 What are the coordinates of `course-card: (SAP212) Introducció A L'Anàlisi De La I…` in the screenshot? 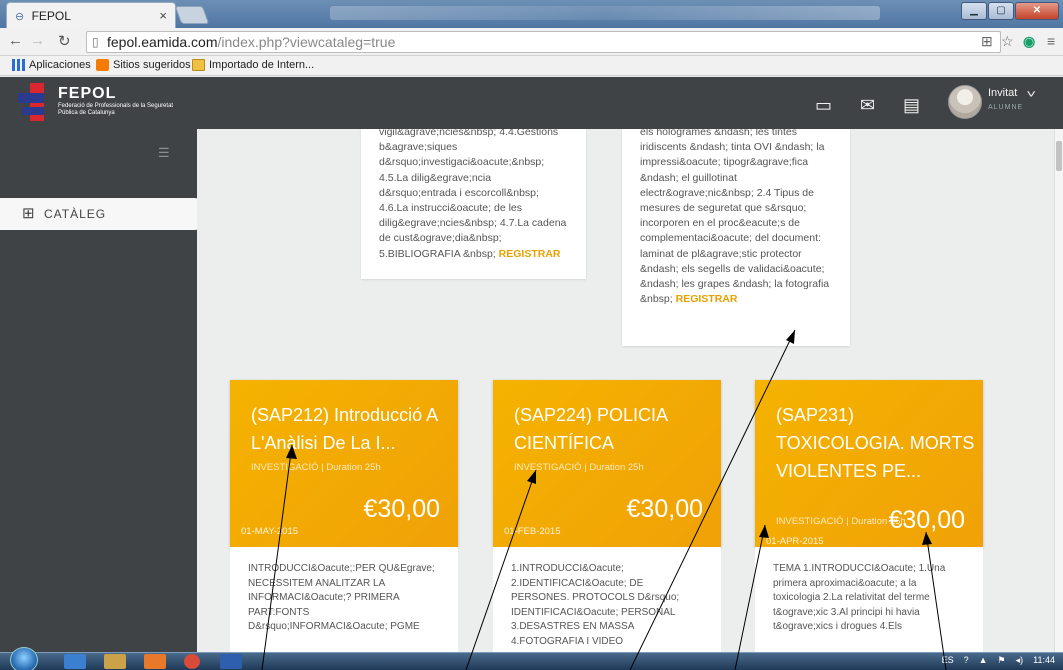 It's located at (344, 516).